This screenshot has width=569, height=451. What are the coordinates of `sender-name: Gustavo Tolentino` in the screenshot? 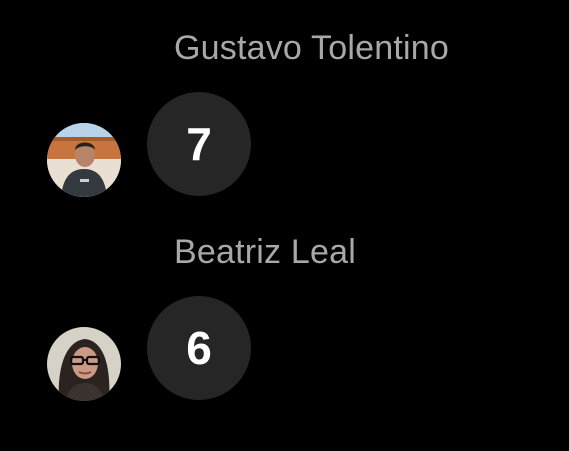 It's located at (311, 48).